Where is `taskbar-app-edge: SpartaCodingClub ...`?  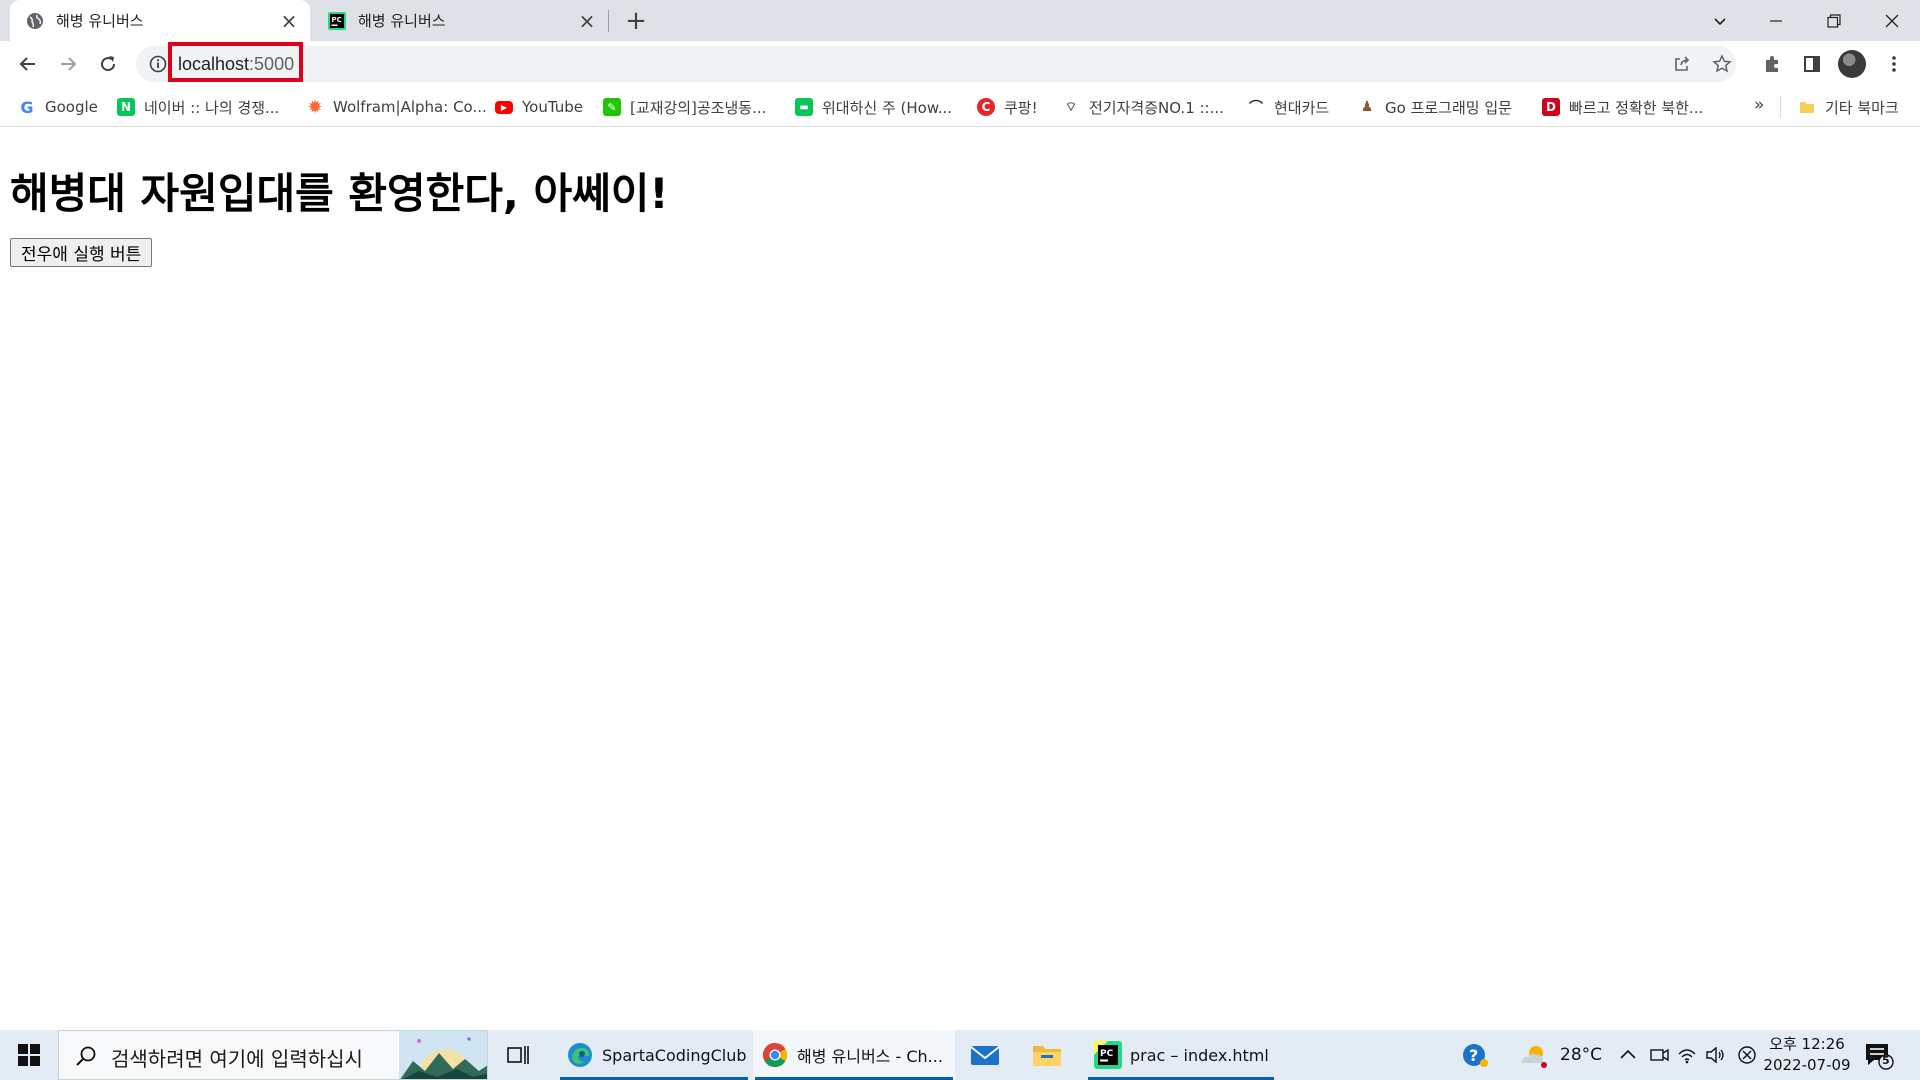
taskbar-app-edge: SpartaCodingClub ... is located at coordinates (662, 1055).